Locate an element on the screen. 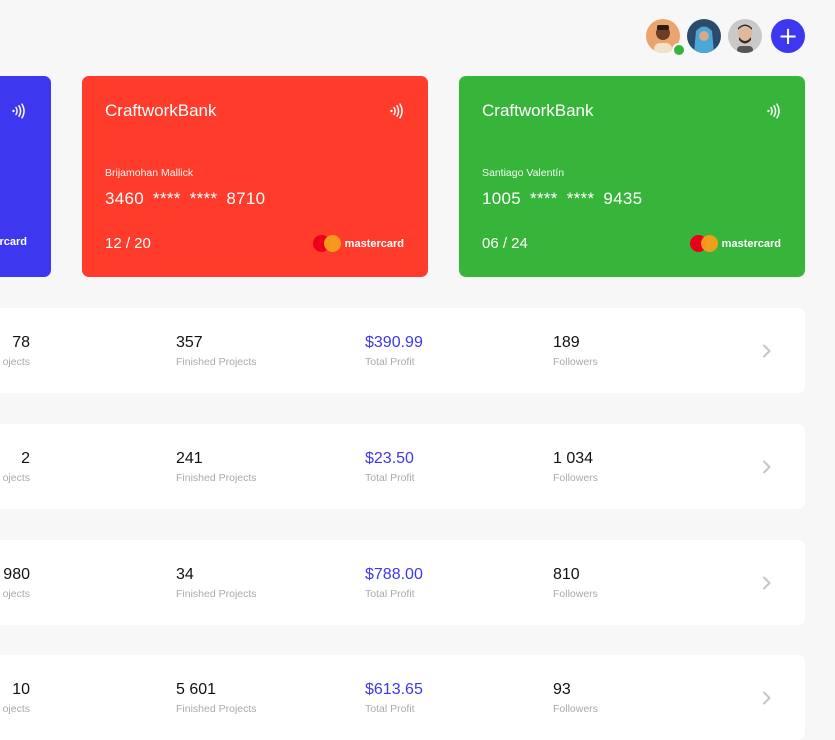  projects-stat: 980 ojects is located at coordinates (15, 583).